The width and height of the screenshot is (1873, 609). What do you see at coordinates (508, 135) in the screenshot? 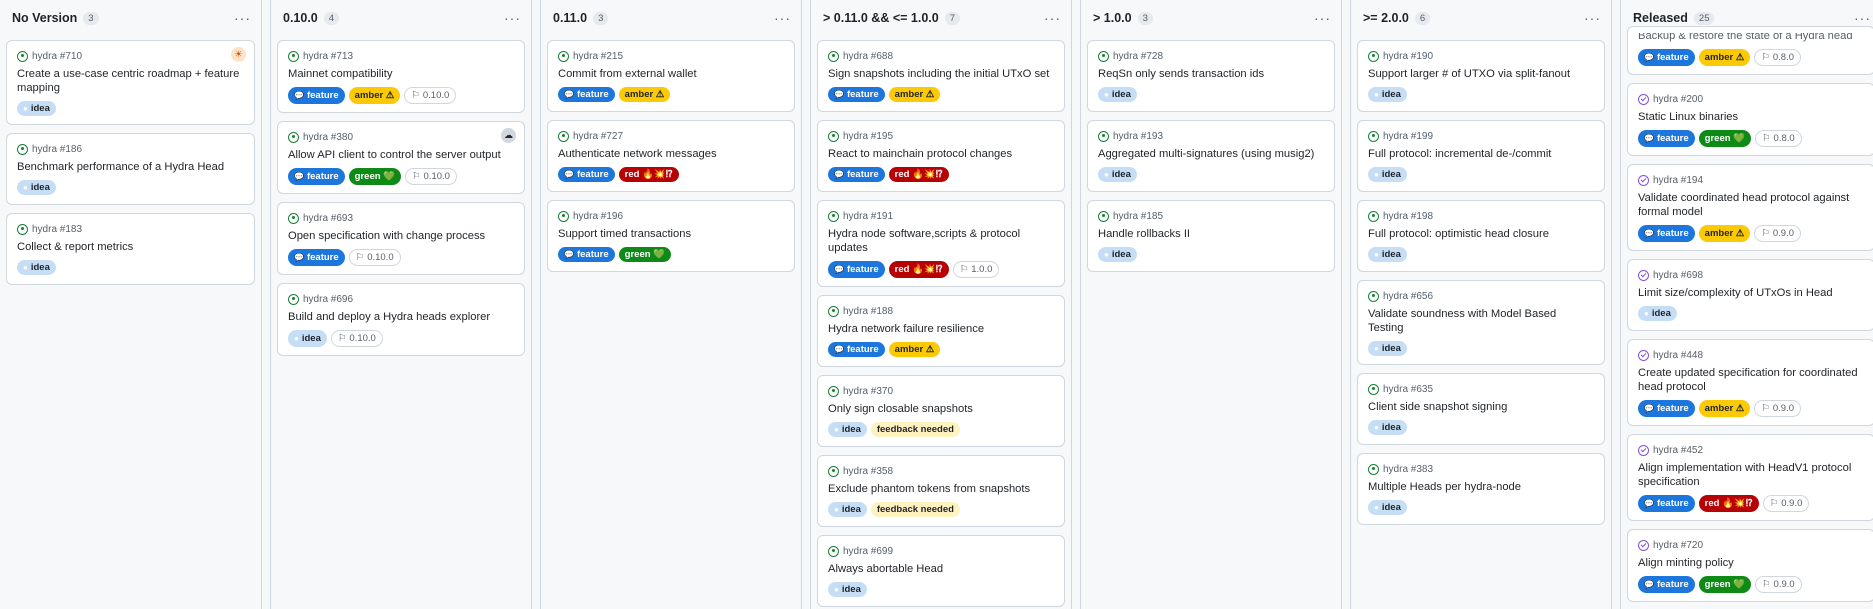
I see `assignee-avatar: ☁` at bounding box center [508, 135].